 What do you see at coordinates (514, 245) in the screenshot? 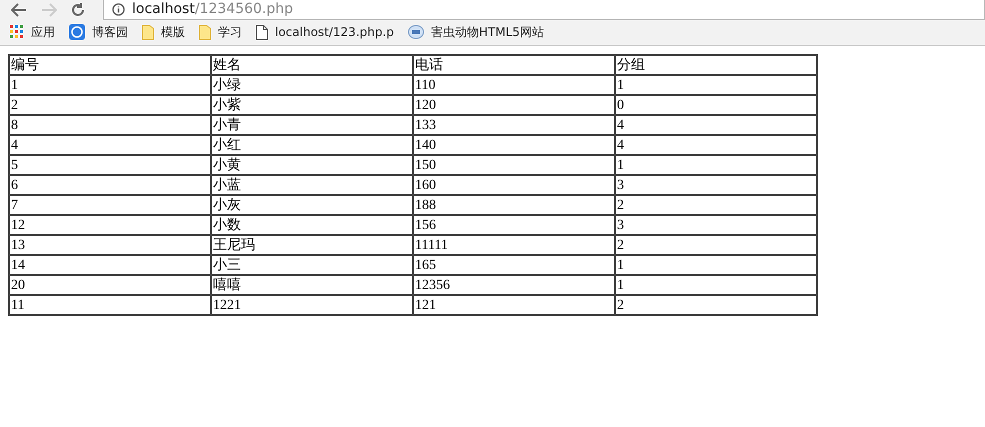
I see `table-cell: 11111` at bounding box center [514, 245].